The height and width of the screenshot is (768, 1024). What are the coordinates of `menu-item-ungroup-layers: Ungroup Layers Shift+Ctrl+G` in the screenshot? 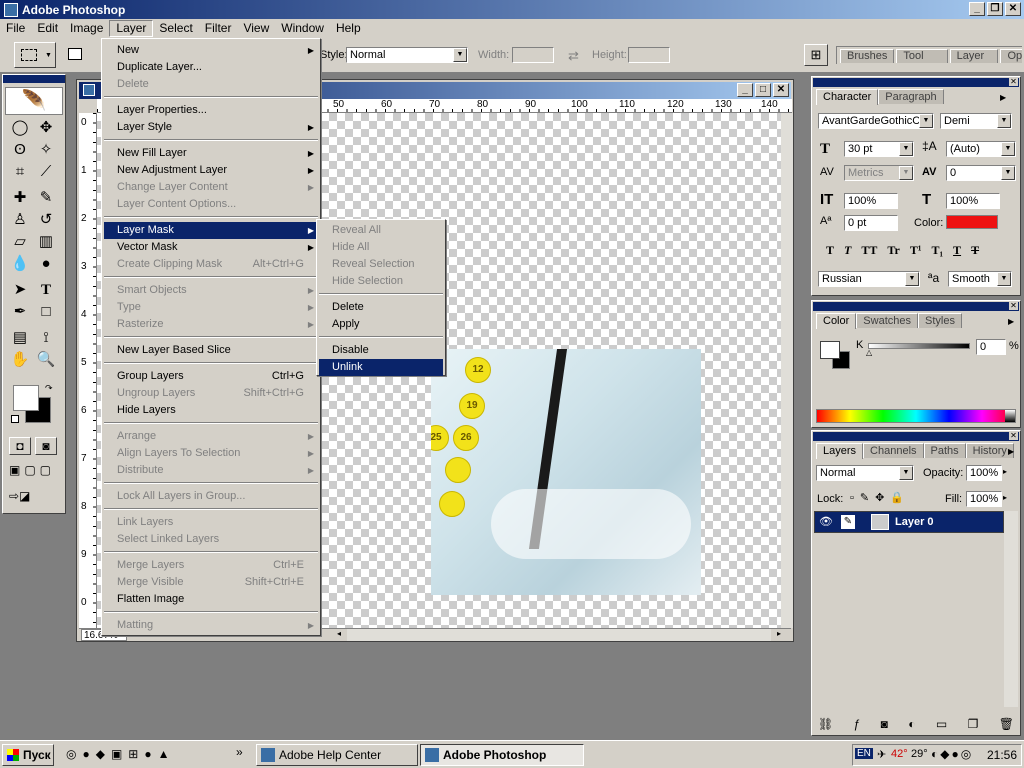 It's located at (211, 393).